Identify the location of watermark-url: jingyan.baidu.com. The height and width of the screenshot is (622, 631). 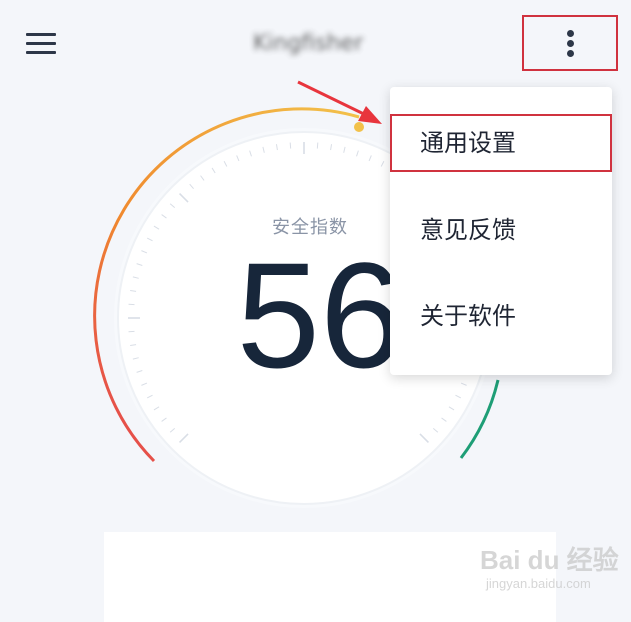
(552, 584).